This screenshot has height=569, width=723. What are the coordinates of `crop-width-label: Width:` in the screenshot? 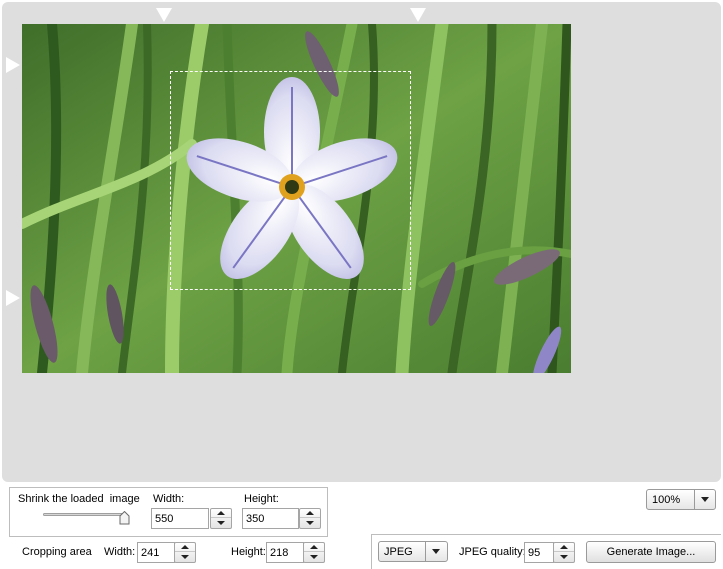 It's located at (120, 552).